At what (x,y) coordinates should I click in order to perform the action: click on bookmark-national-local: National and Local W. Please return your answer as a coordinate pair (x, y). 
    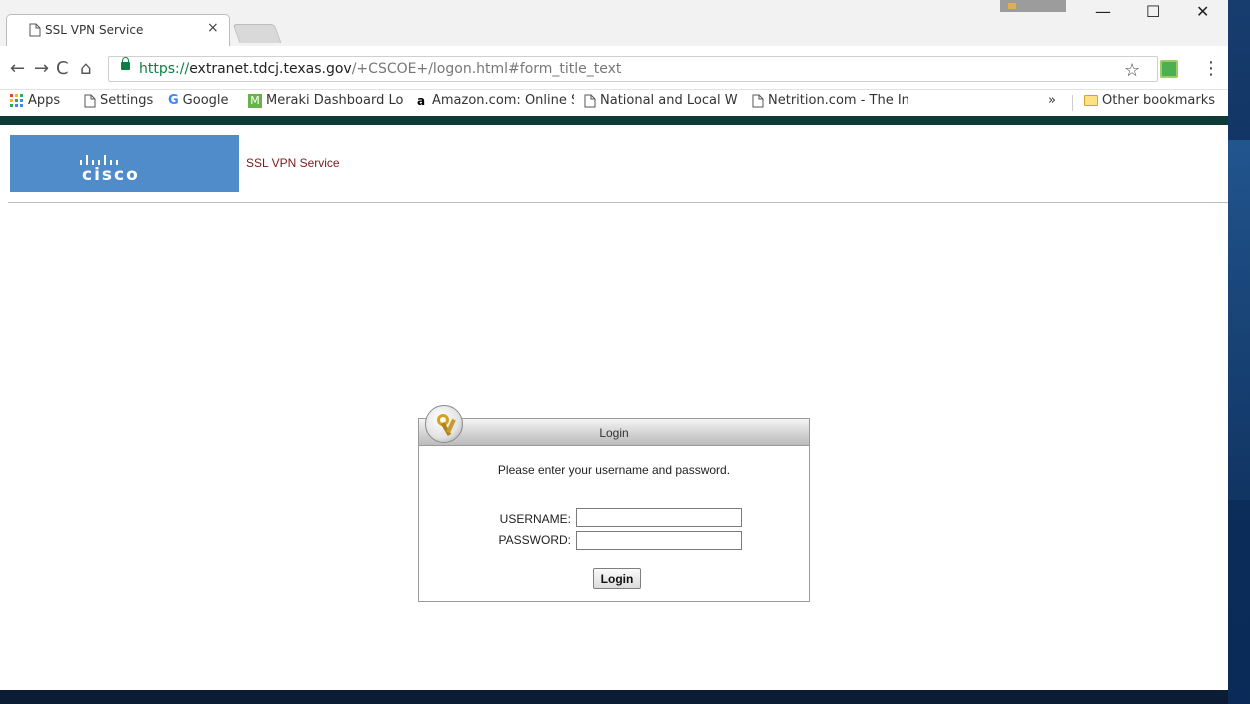
    Looking at the image, I should click on (662, 100).